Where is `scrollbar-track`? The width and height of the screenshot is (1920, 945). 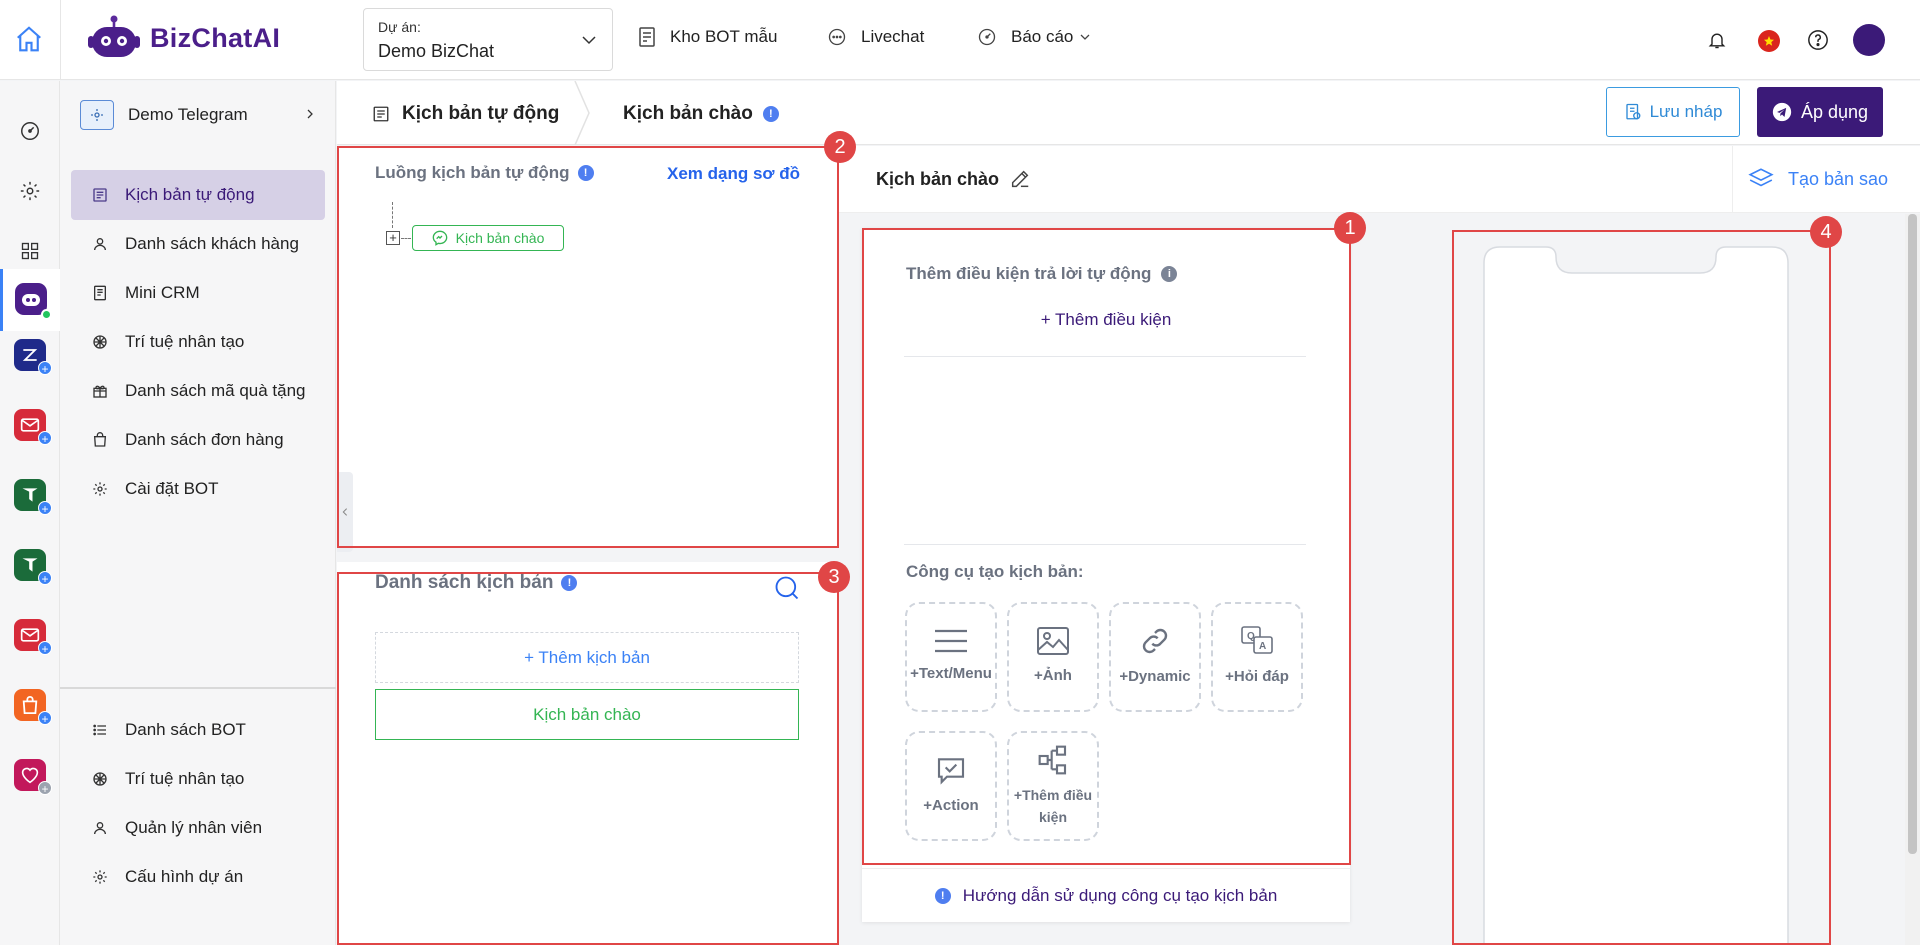 scrollbar-track is located at coordinates (1912, 579).